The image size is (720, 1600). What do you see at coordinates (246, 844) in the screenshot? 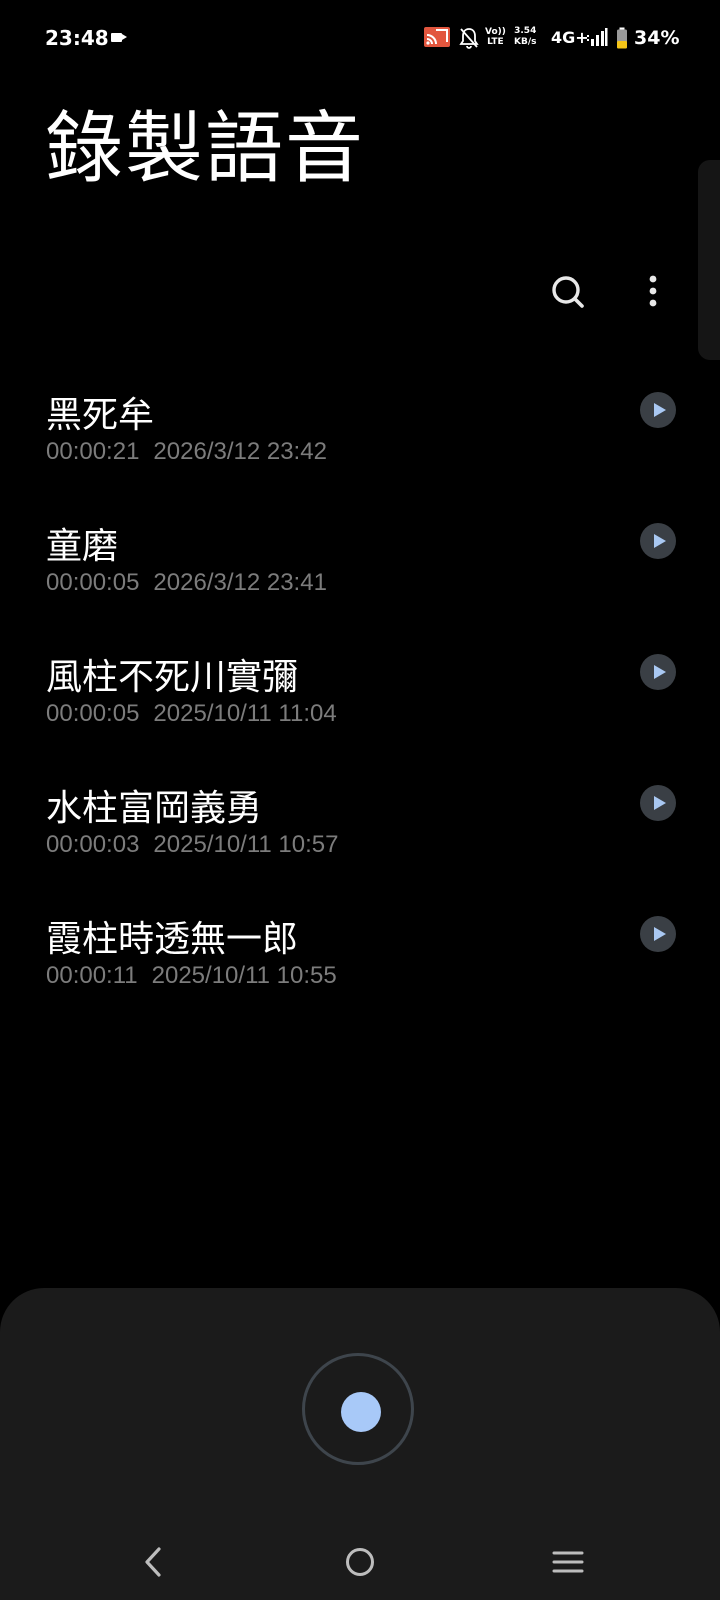
I see `recording-date: 2025/10/11 10:57` at bounding box center [246, 844].